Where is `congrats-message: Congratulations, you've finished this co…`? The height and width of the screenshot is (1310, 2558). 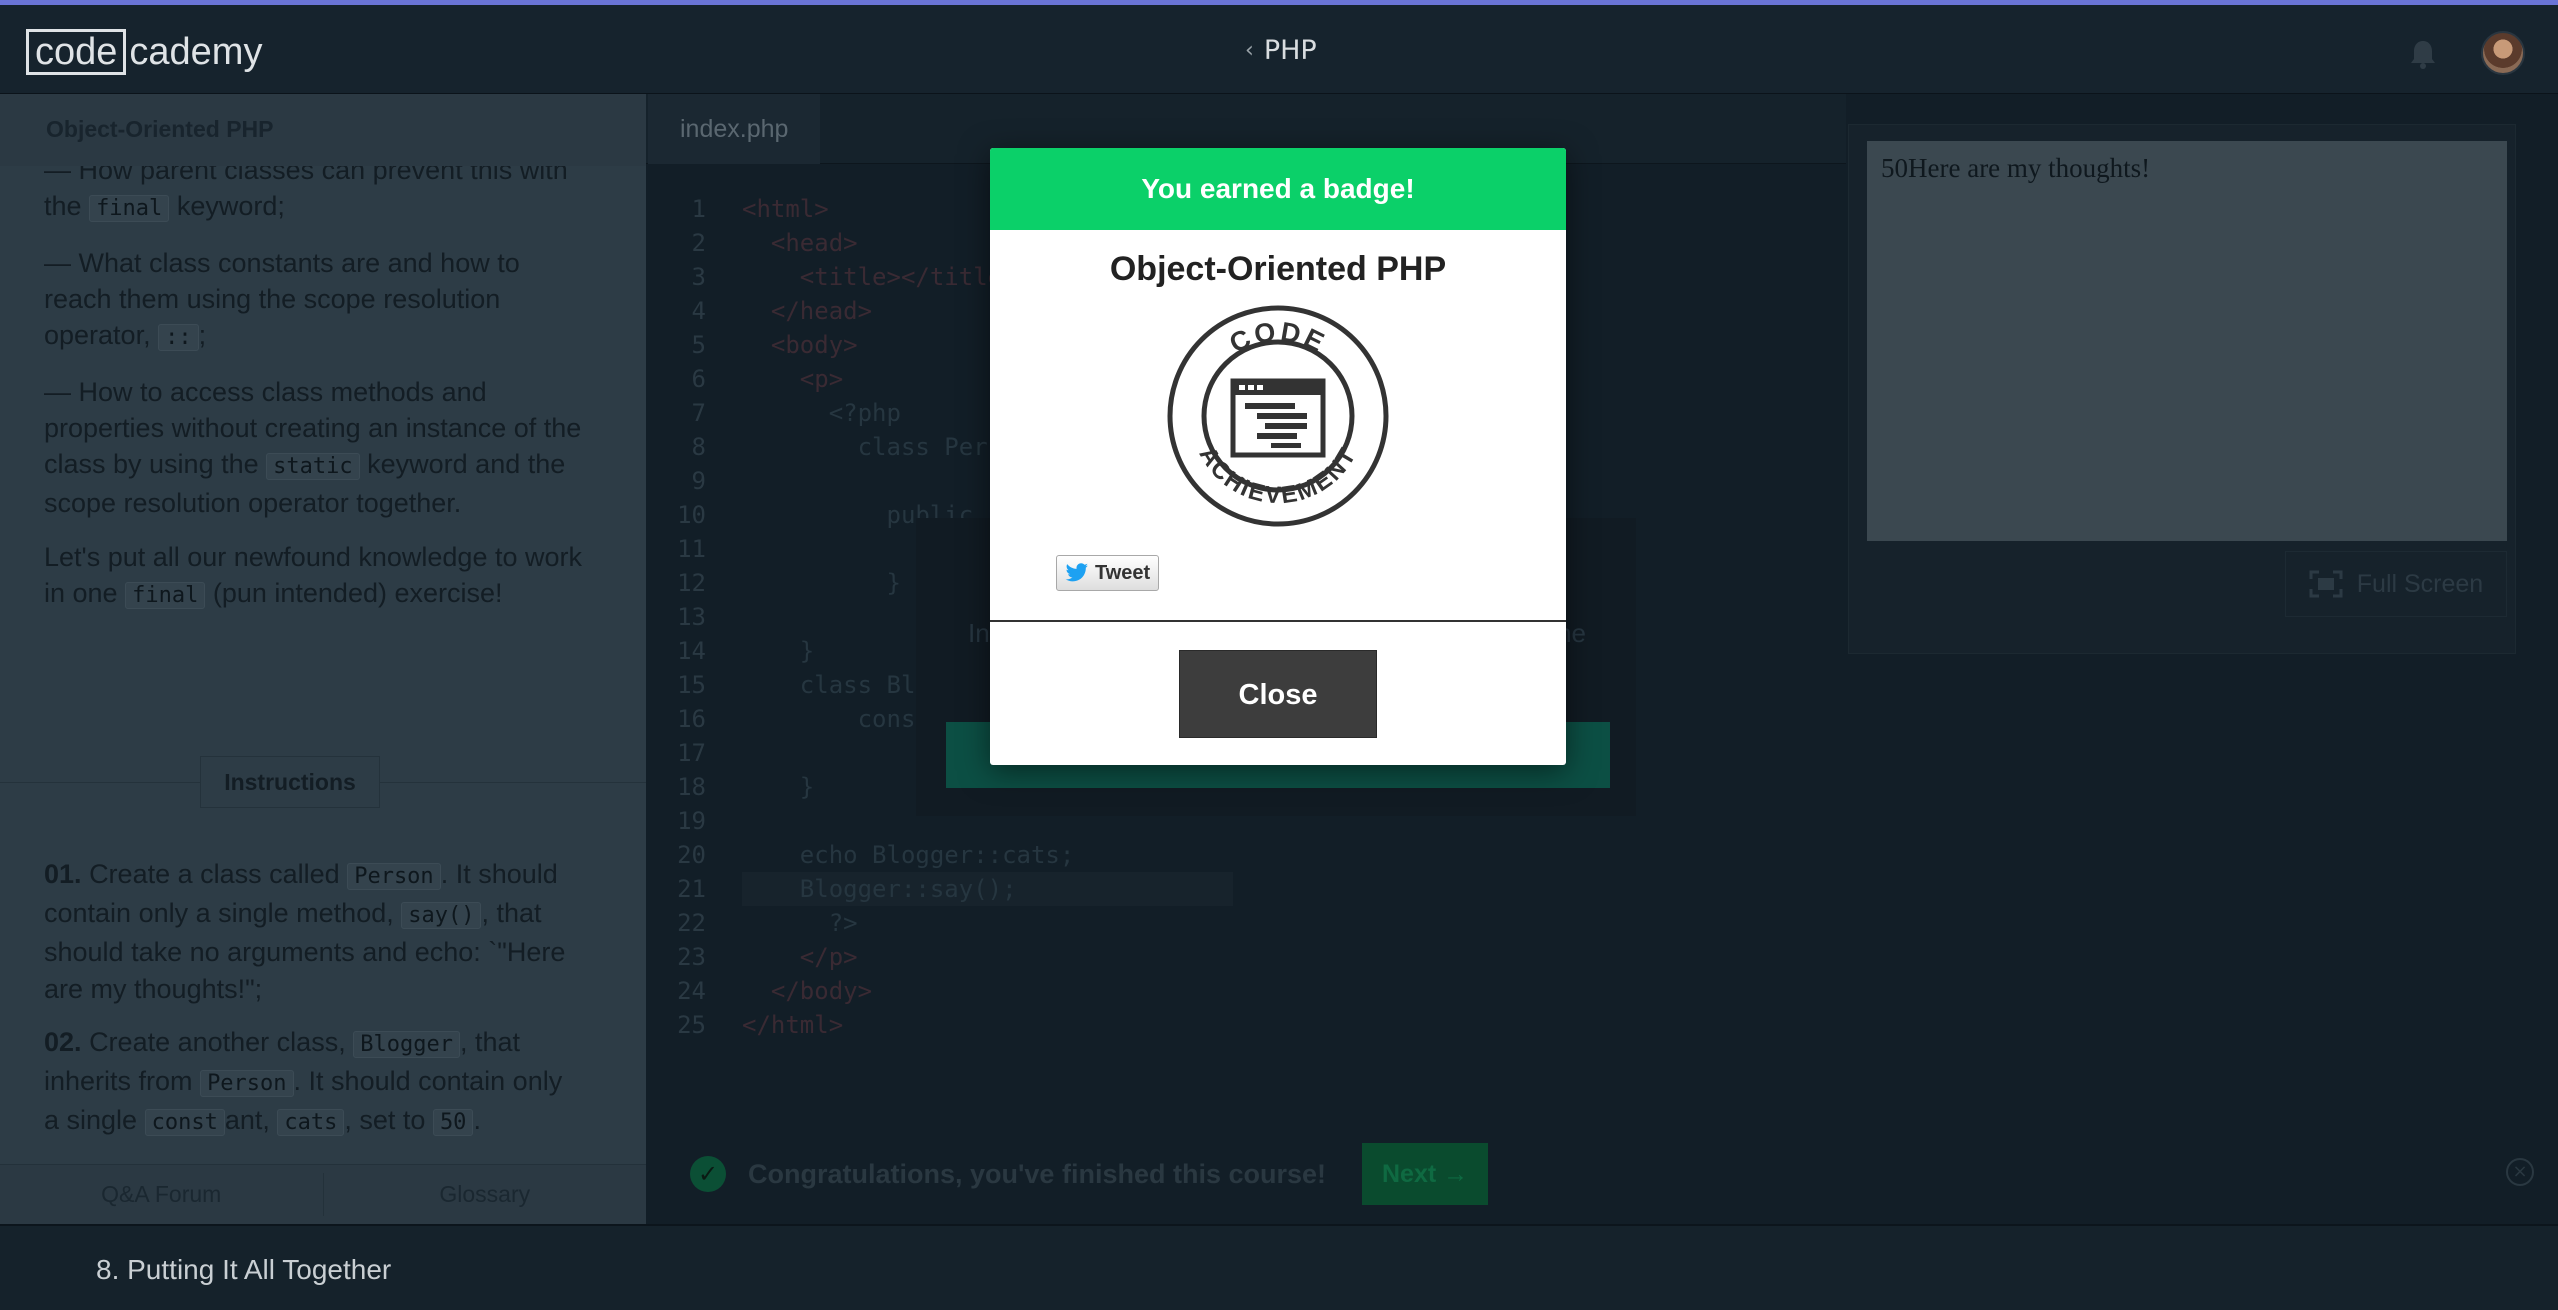 congrats-message: Congratulations, you've finished this co… is located at coordinates (1037, 1173).